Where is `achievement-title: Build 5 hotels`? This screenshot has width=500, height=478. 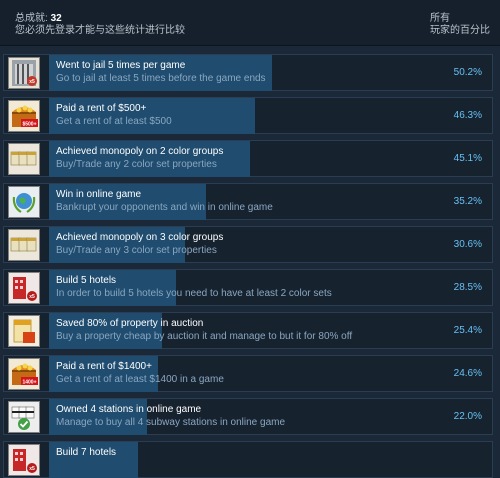
achievement-title: Build 5 hotels is located at coordinates (86, 280).